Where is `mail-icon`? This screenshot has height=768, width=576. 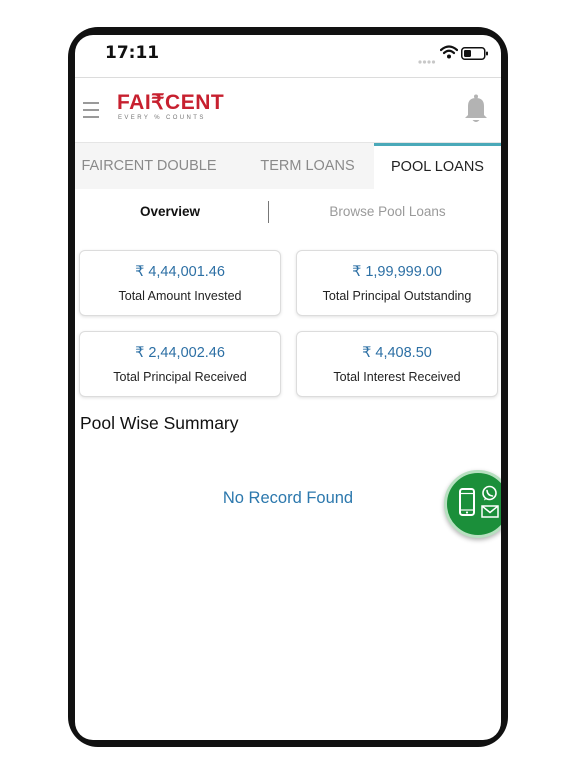 mail-icon is located at coordinates (490, 514).